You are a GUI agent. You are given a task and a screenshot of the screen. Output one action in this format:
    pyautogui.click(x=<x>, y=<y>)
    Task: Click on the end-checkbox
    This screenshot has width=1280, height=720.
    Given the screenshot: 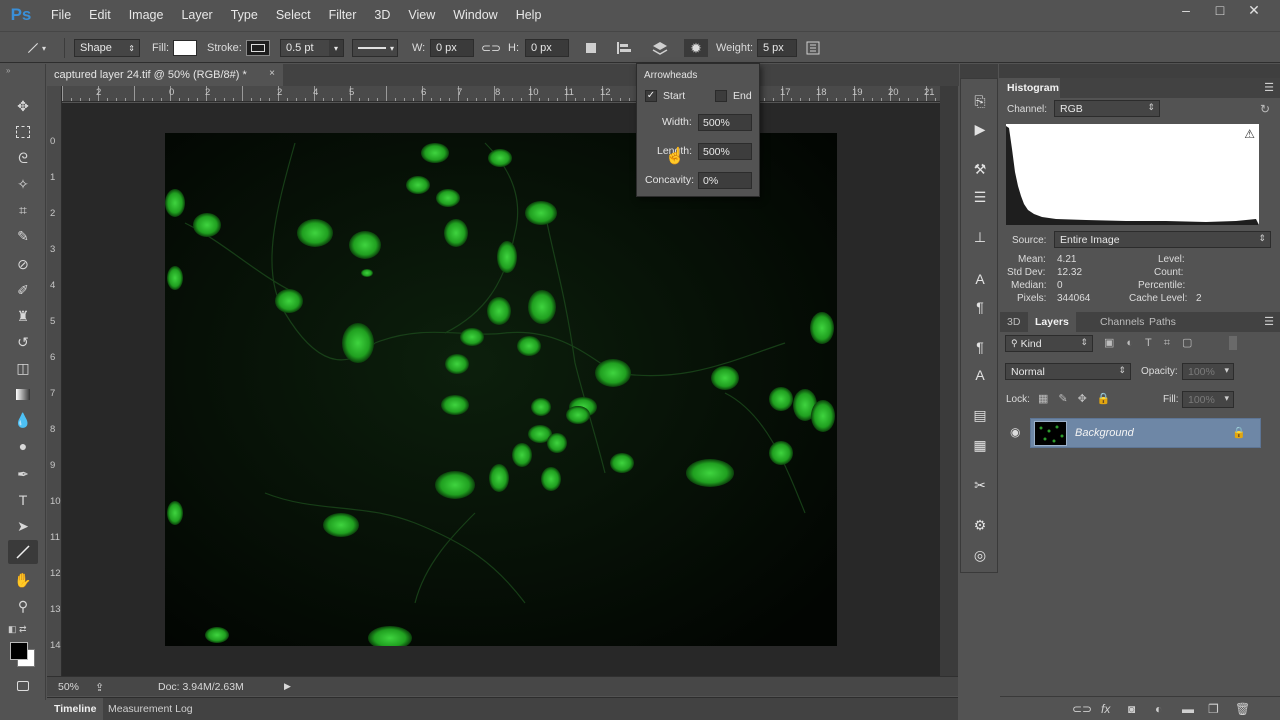 What is the action you would take?
    pyautogui.click(x=721, y=96)
    